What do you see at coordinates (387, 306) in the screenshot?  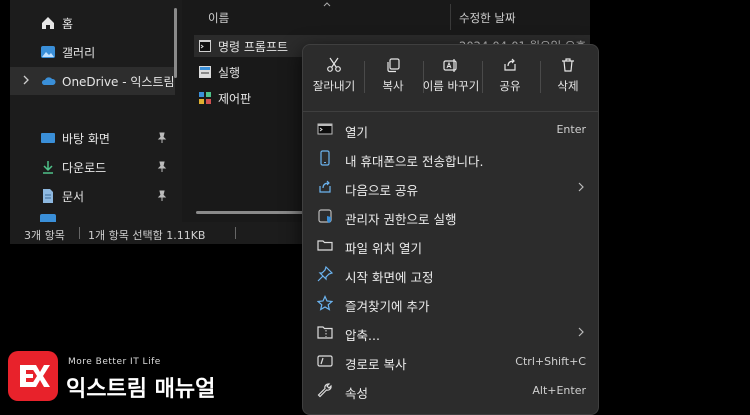 I see `menu-item-label: 즐겨찾기에 추가` at bounding box center [387, 306].